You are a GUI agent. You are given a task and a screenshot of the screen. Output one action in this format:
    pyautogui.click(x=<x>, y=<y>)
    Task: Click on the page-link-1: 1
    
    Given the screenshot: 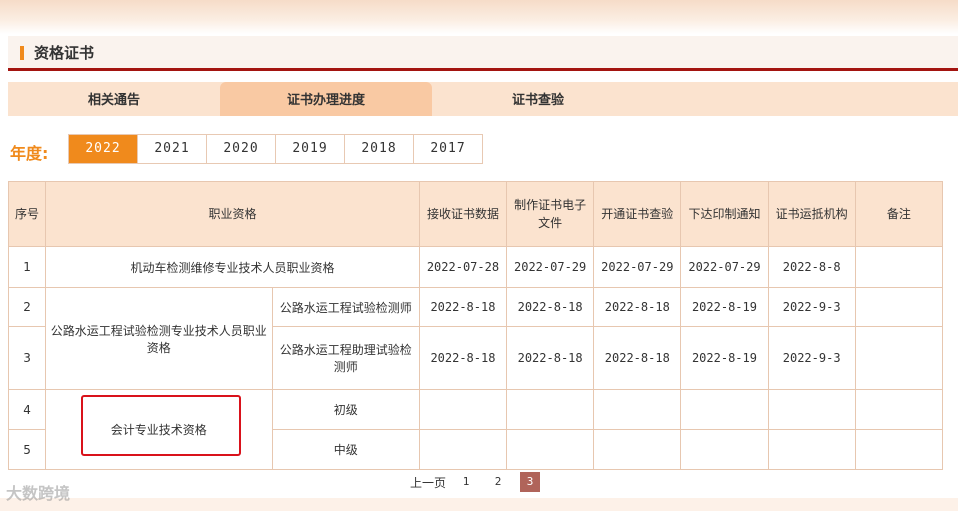 What is the action you would take?
    pyautogui.click(x=466, y=482)
    